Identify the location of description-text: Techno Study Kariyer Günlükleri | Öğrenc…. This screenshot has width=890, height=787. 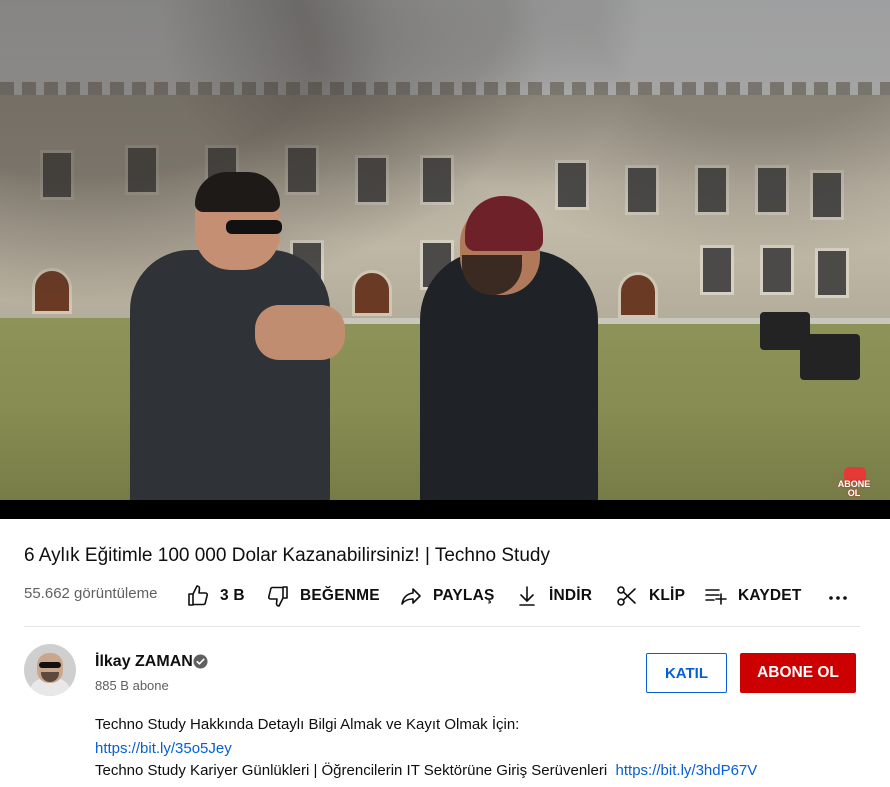
(351, 770).